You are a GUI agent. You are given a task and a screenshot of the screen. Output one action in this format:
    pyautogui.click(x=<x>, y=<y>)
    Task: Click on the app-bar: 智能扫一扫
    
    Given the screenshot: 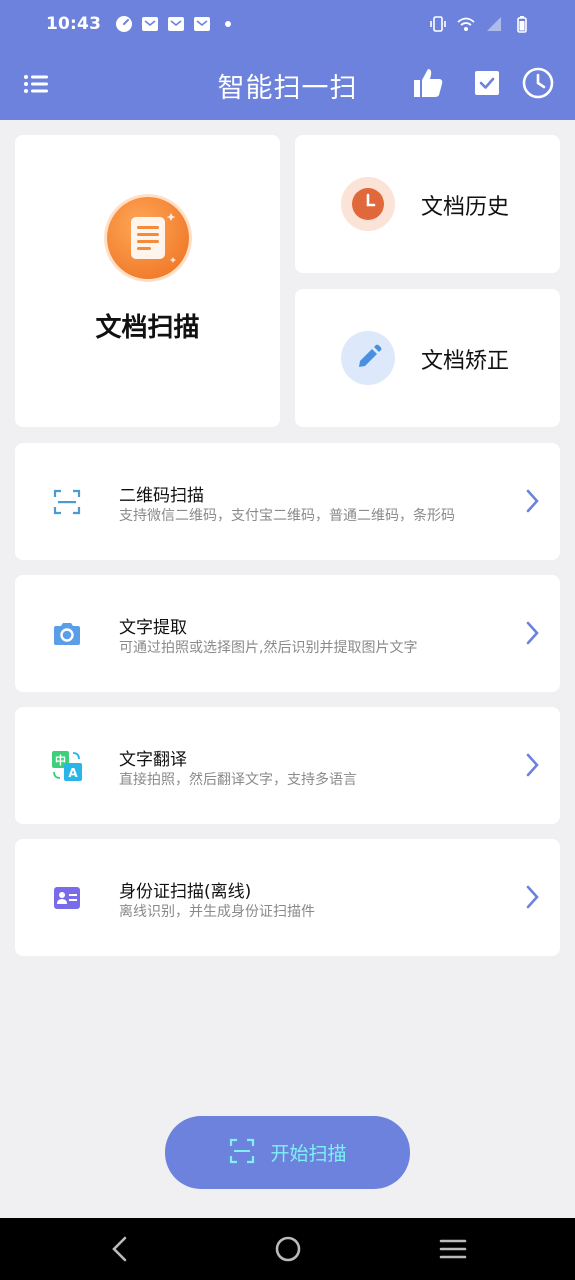 What is the action you would take?
    pyautogui.click(x=287, y=84)
    